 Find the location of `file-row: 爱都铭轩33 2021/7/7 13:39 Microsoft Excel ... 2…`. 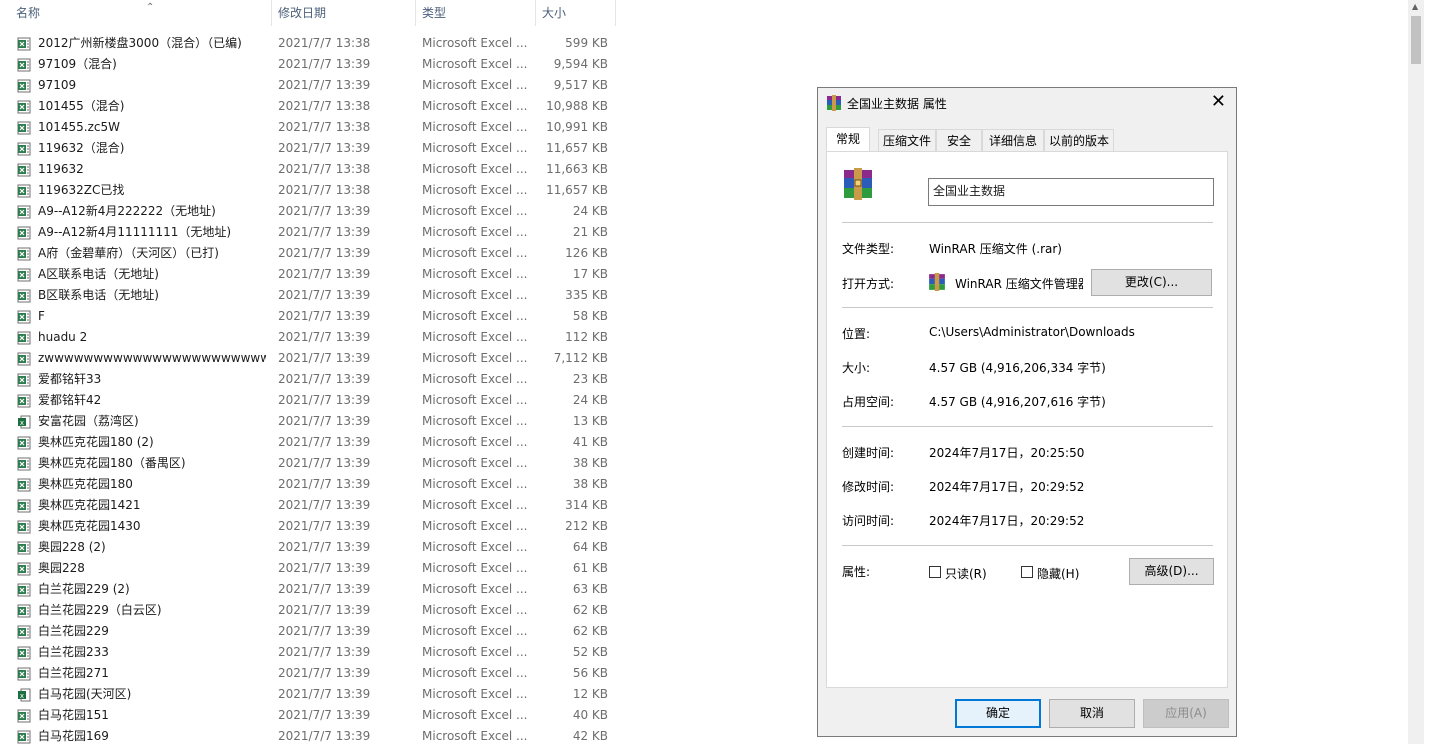

file-row: 爱都铭轩33 2021/7/7 13:39 Microsoft Excel ... 2… is located at coordinates (310, 379).